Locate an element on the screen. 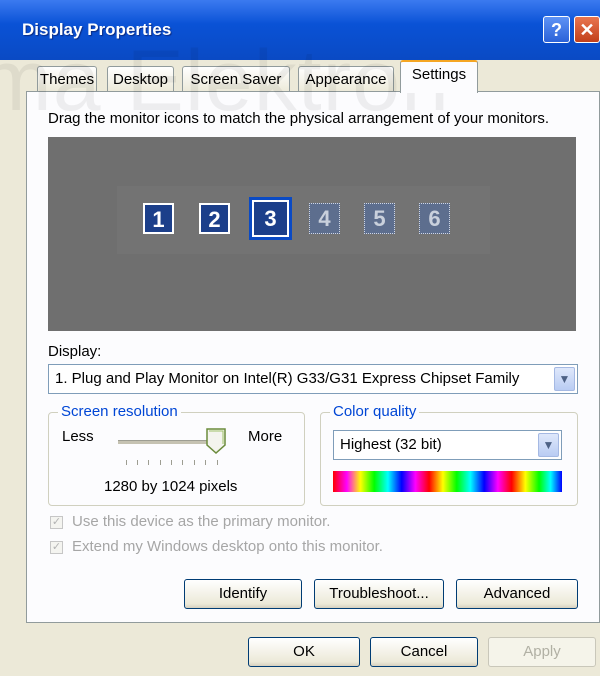  primary-monitor-label: Use this device as the primary monitor. is located at coordinates (201, 521).